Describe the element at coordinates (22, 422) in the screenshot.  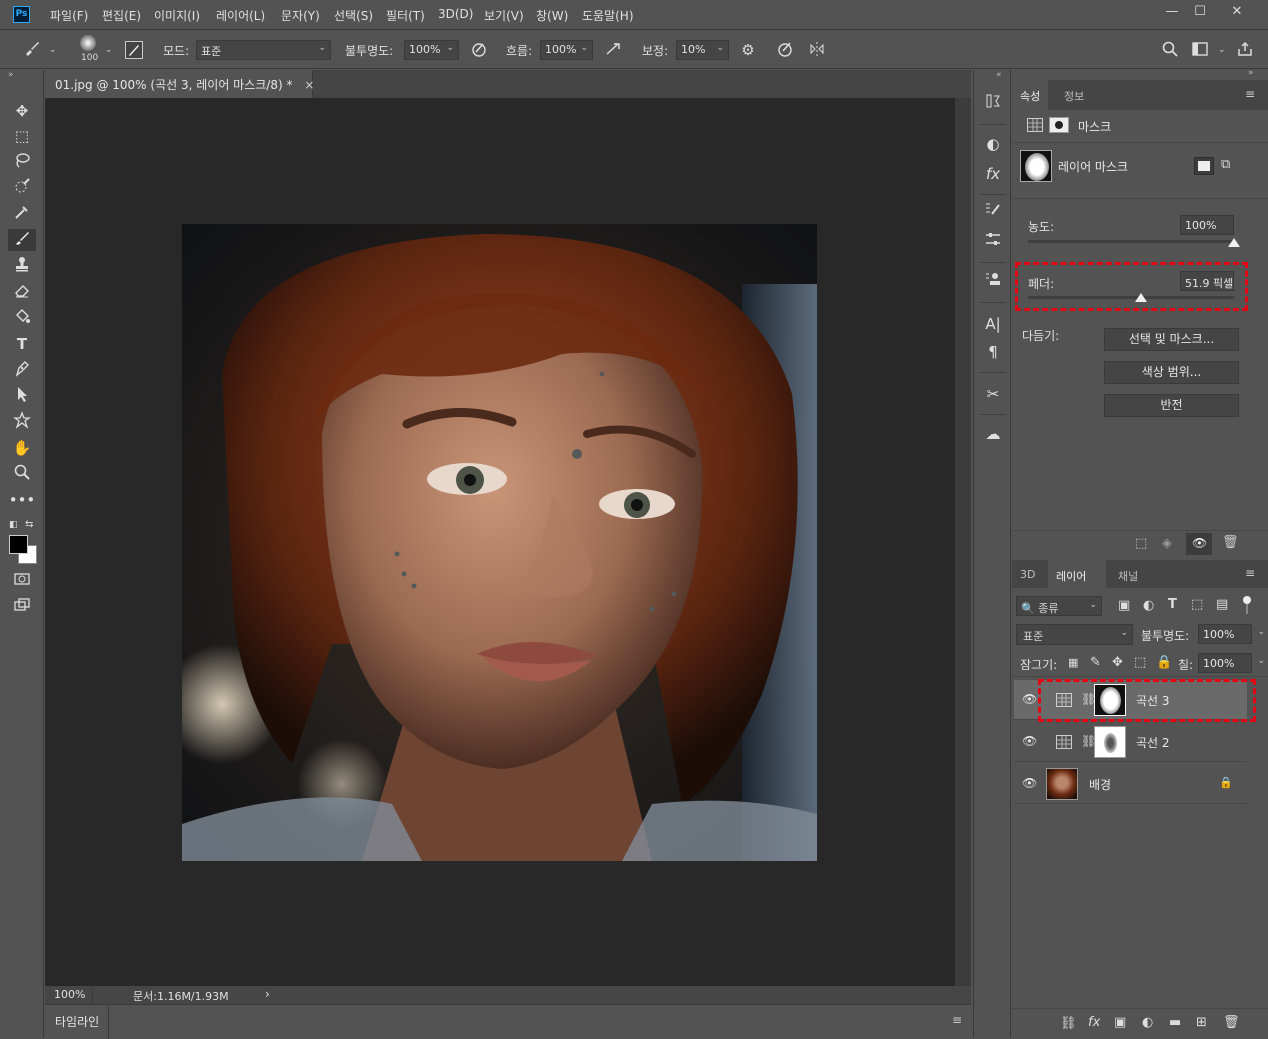
I see `shape-tool-icon` at that location.